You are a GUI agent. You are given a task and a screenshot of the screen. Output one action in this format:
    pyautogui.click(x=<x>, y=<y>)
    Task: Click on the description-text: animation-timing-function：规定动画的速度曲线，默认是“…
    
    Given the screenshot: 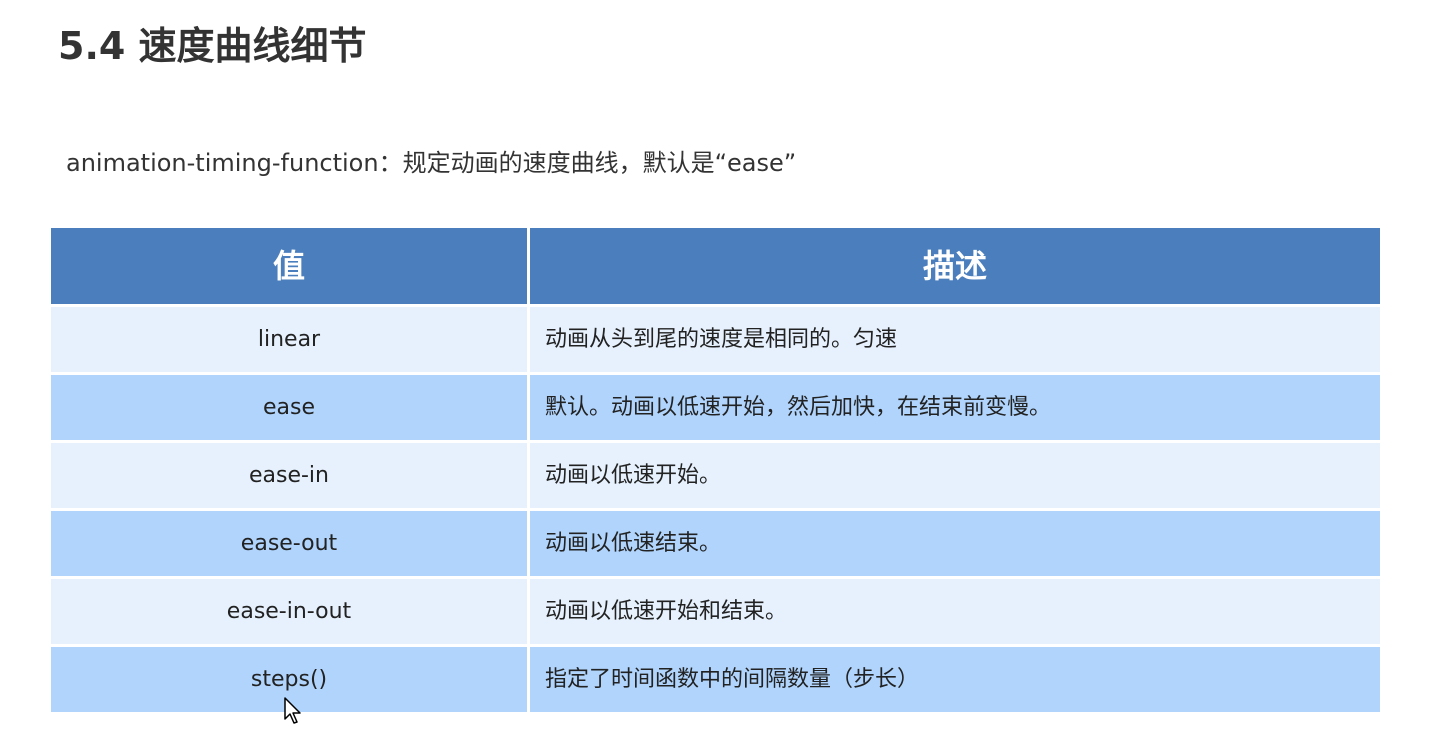 What is the action you would take?
    pyautogui.click(x=431, y=163)
    